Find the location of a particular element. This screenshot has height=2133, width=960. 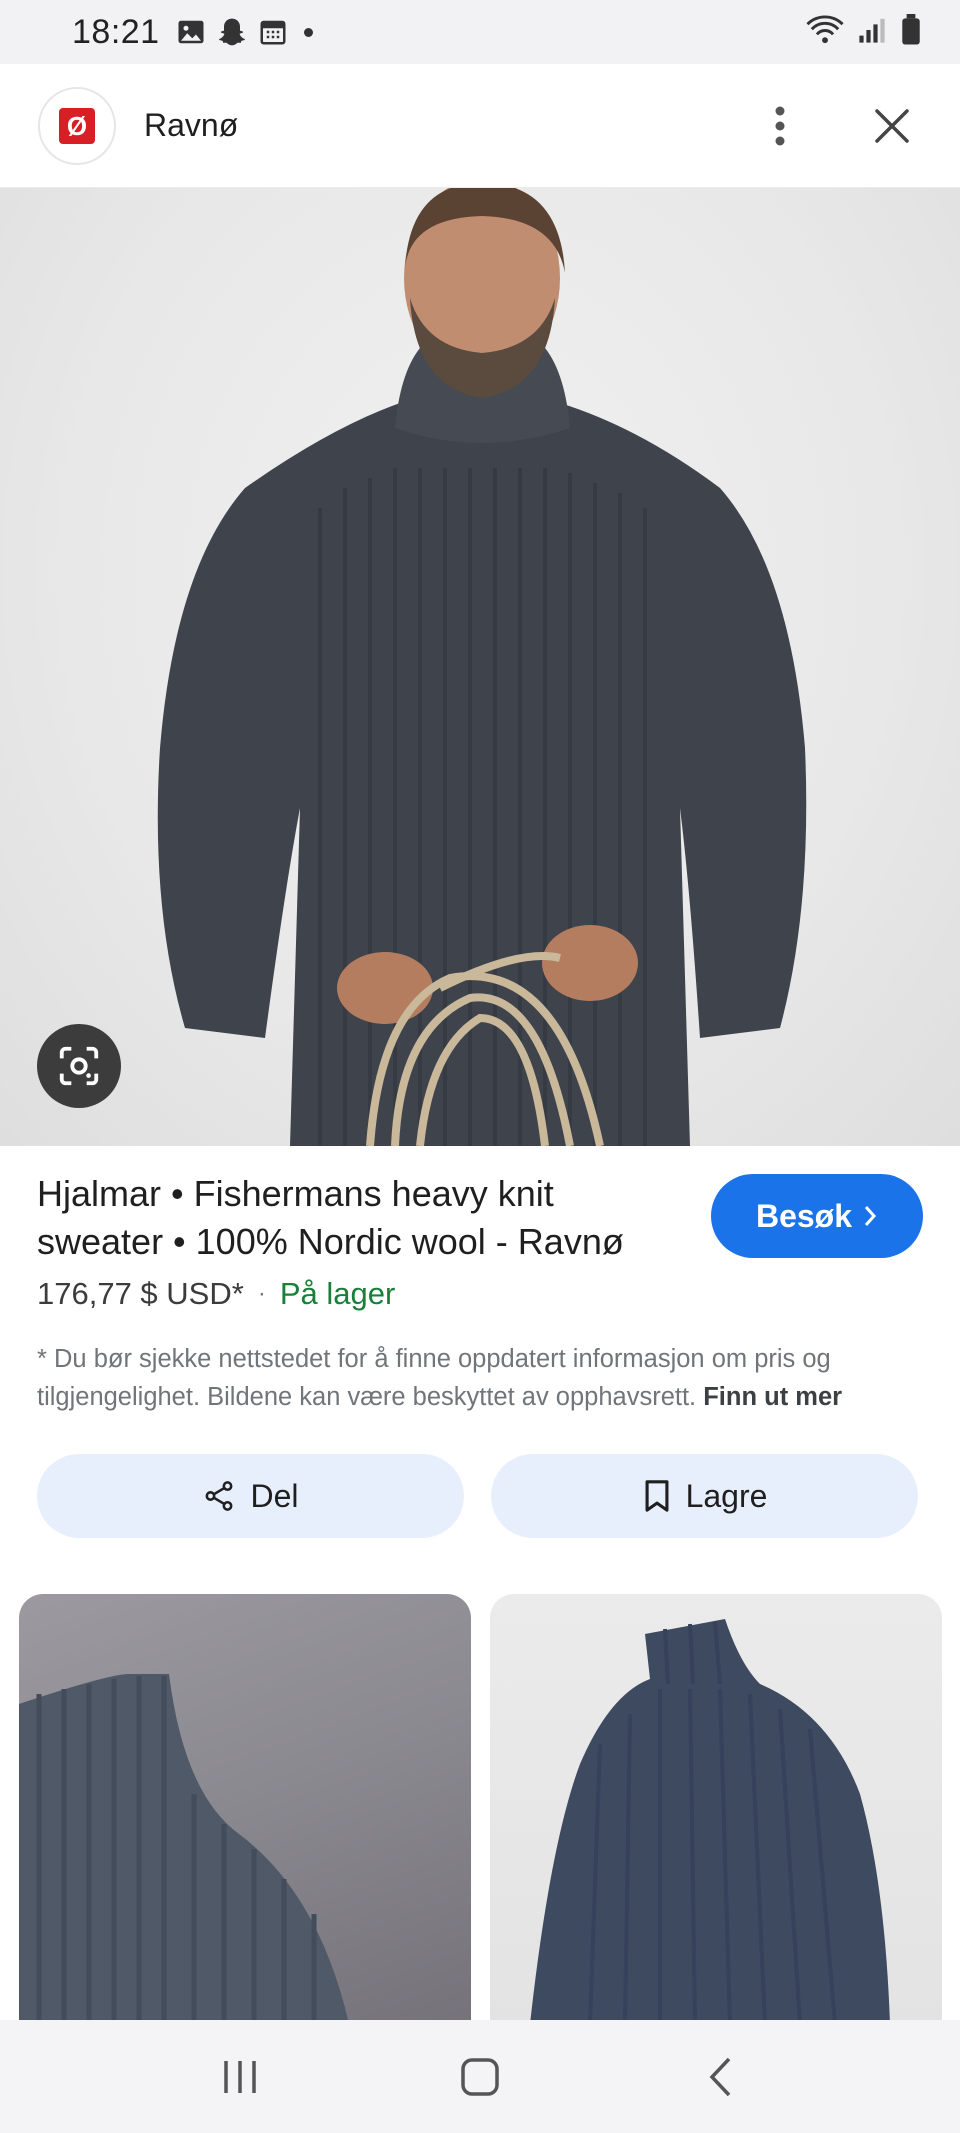

more-vert-icon is located at coordinates (780, 125).